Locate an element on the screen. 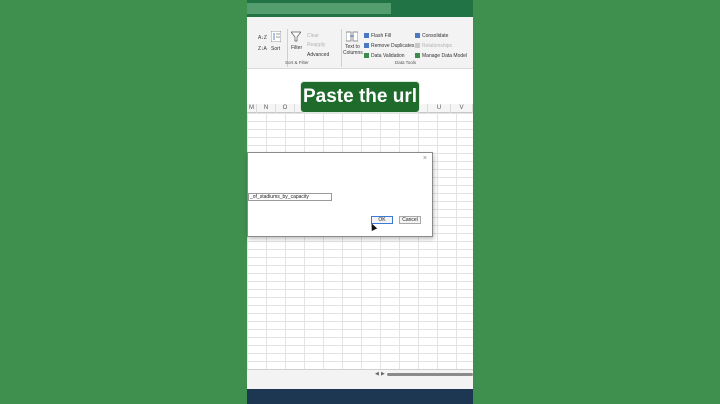 The image size is (720, 404). group-label-data-tools: Data Tools is located at coordinates (406, 62).